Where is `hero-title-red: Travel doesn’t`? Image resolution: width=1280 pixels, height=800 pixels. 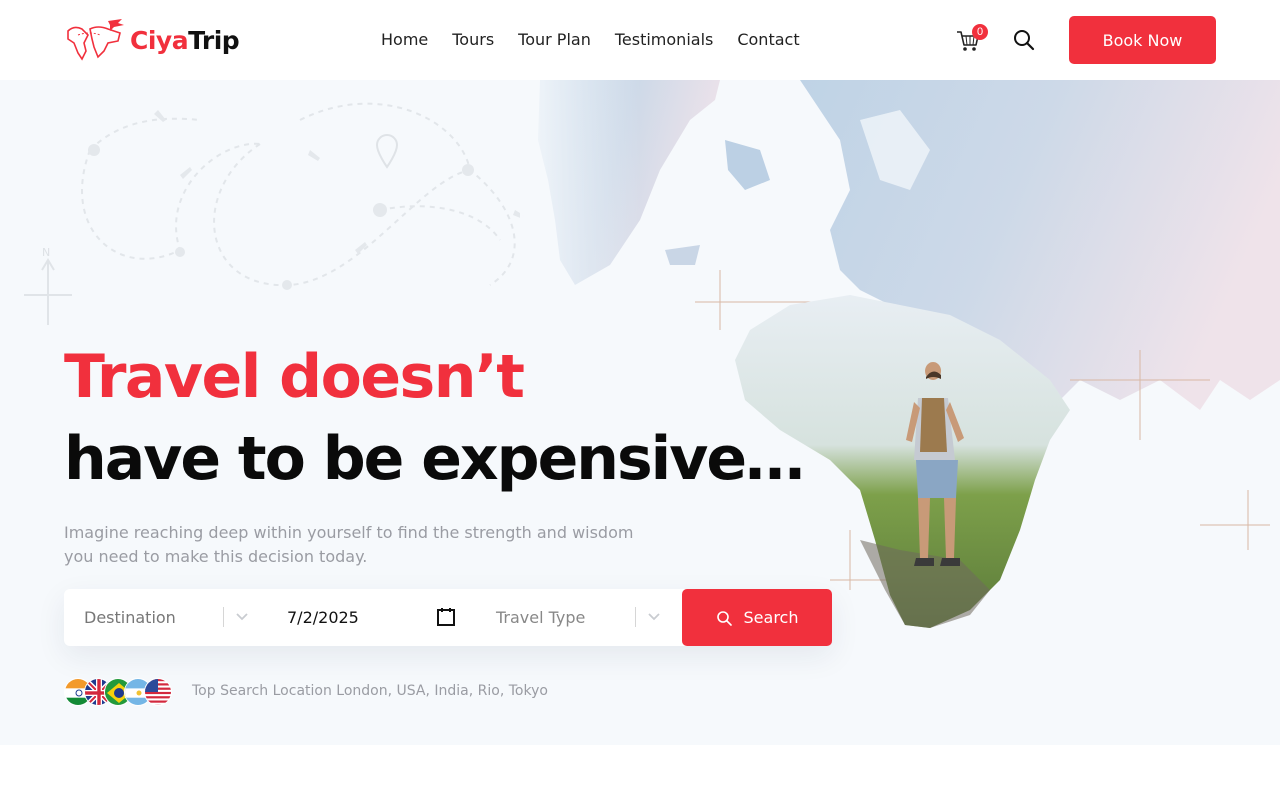
hero-title-red: Travel doesn’t is located at coordinates (294, 377).